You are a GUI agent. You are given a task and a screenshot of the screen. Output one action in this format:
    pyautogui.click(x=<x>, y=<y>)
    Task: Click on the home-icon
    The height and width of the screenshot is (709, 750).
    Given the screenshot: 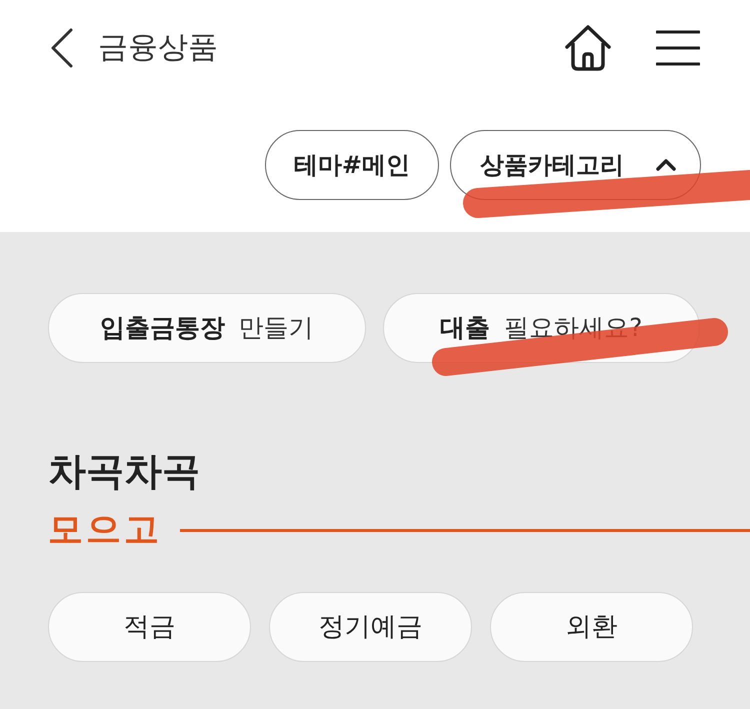 What is the action you would take?
    pyautogui.click(x=588, y=47)
    